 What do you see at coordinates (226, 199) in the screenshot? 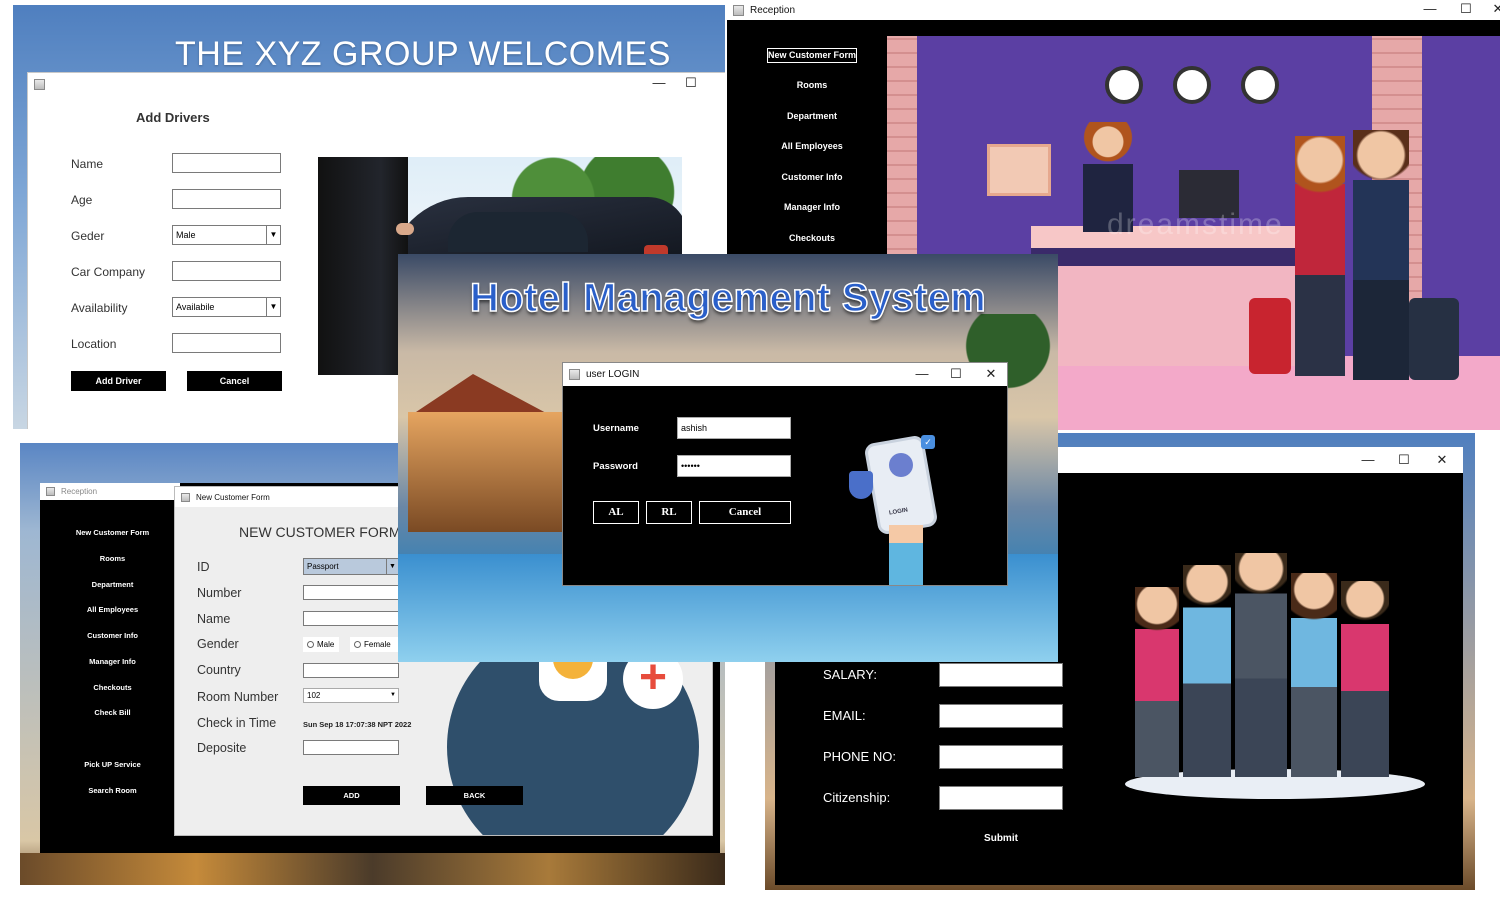
I see `age-input` at bounding box center [226, 199].